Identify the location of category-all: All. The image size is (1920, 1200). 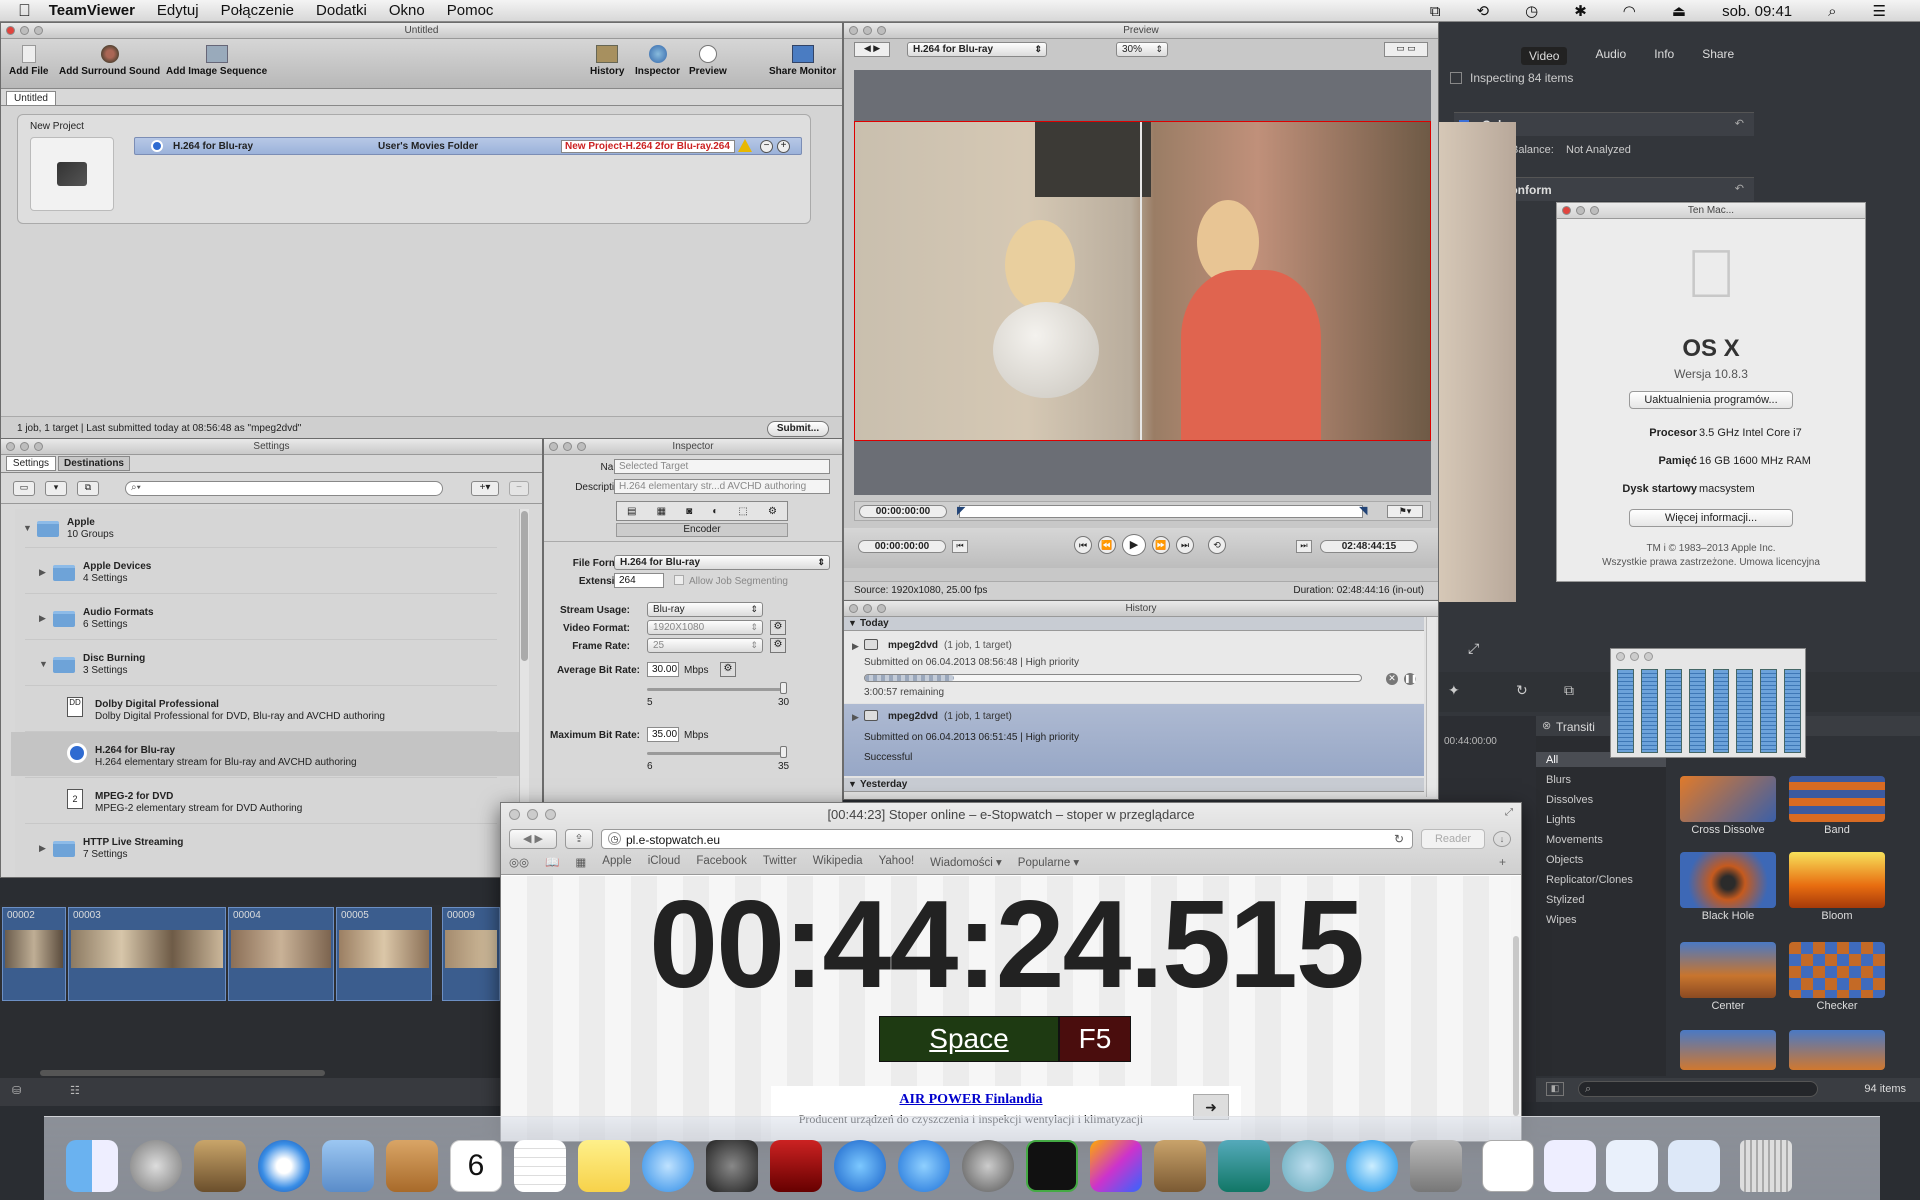
(1552, 760).